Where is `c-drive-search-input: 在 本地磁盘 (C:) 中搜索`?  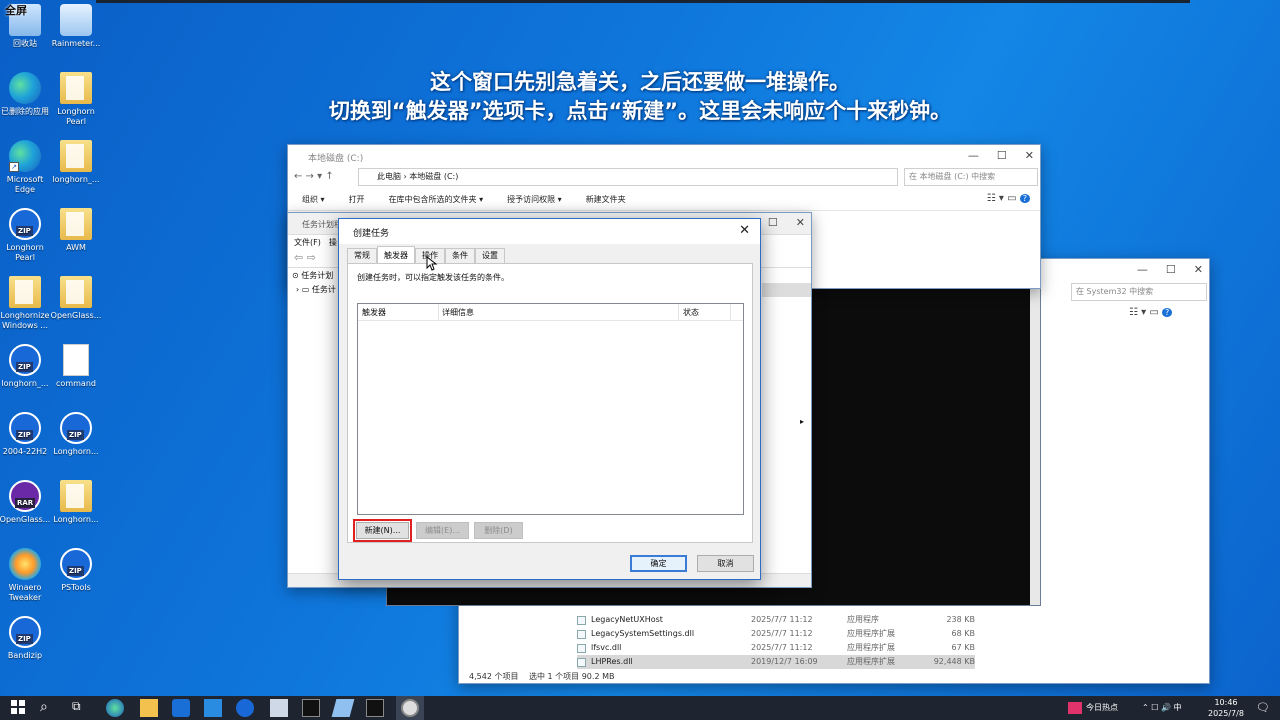 c-drive-search-input: 在 本地磁盘 (C:) 中搜索 is located at coordinates (971, 177).